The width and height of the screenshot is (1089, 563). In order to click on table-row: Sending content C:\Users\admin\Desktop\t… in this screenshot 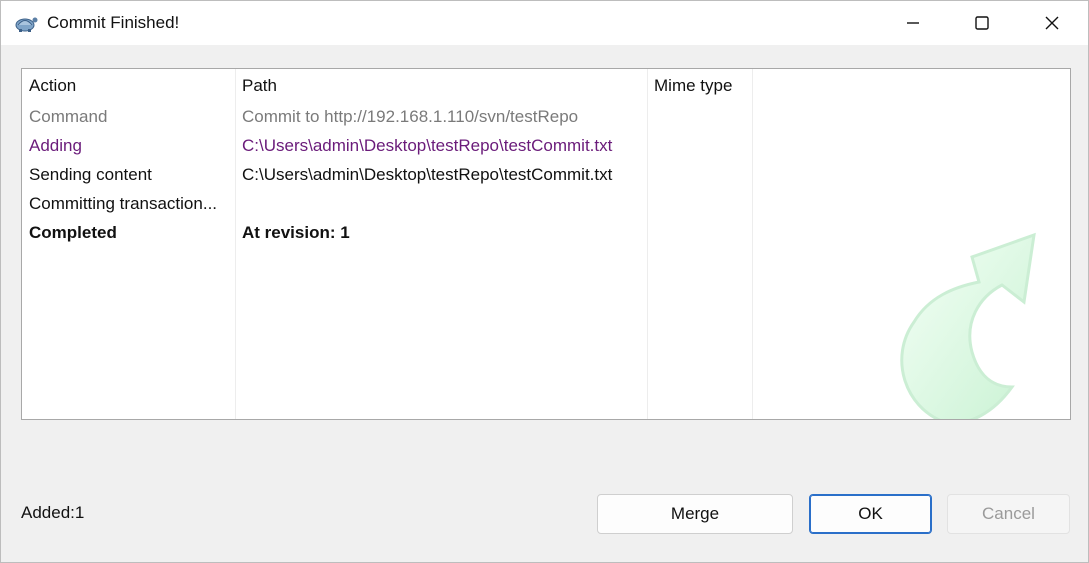, I will do `click(546, 179)`.